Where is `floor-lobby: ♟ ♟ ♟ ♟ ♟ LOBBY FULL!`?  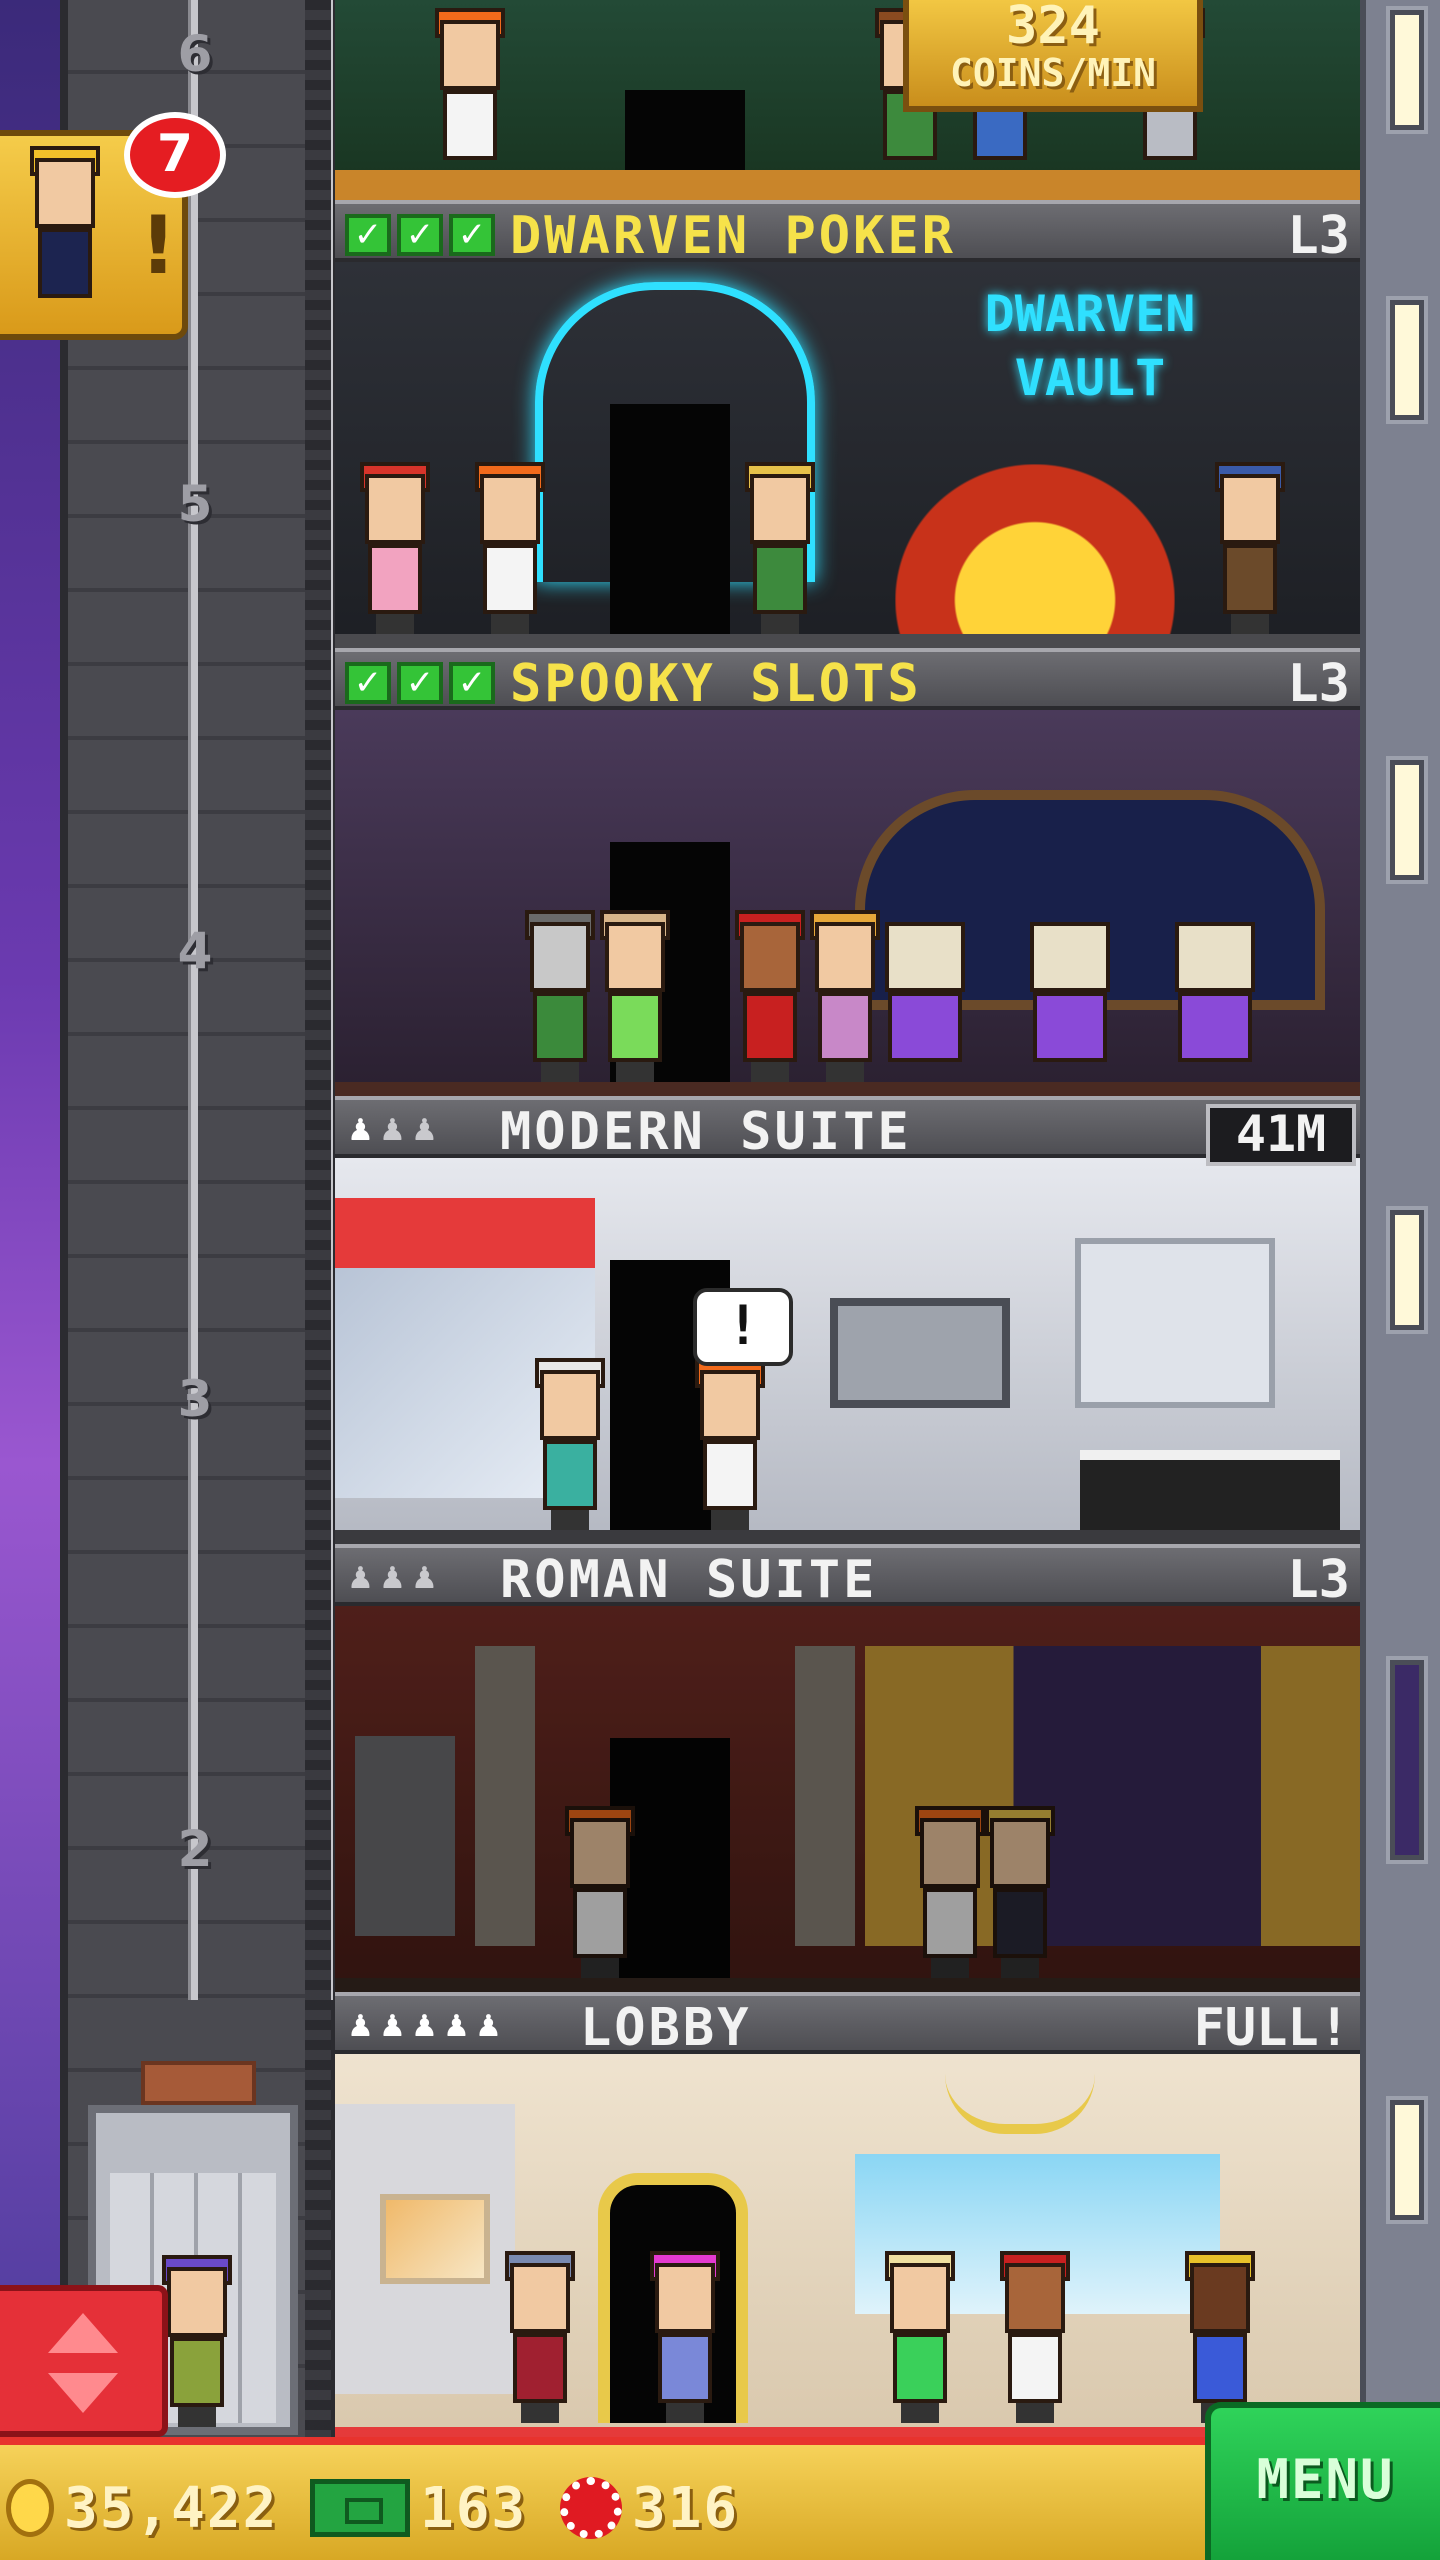
floor-lobby: ♟ ♟ ♟ ♟ ♟ LOBBY FULL! is located at coordinates (847, 2214).